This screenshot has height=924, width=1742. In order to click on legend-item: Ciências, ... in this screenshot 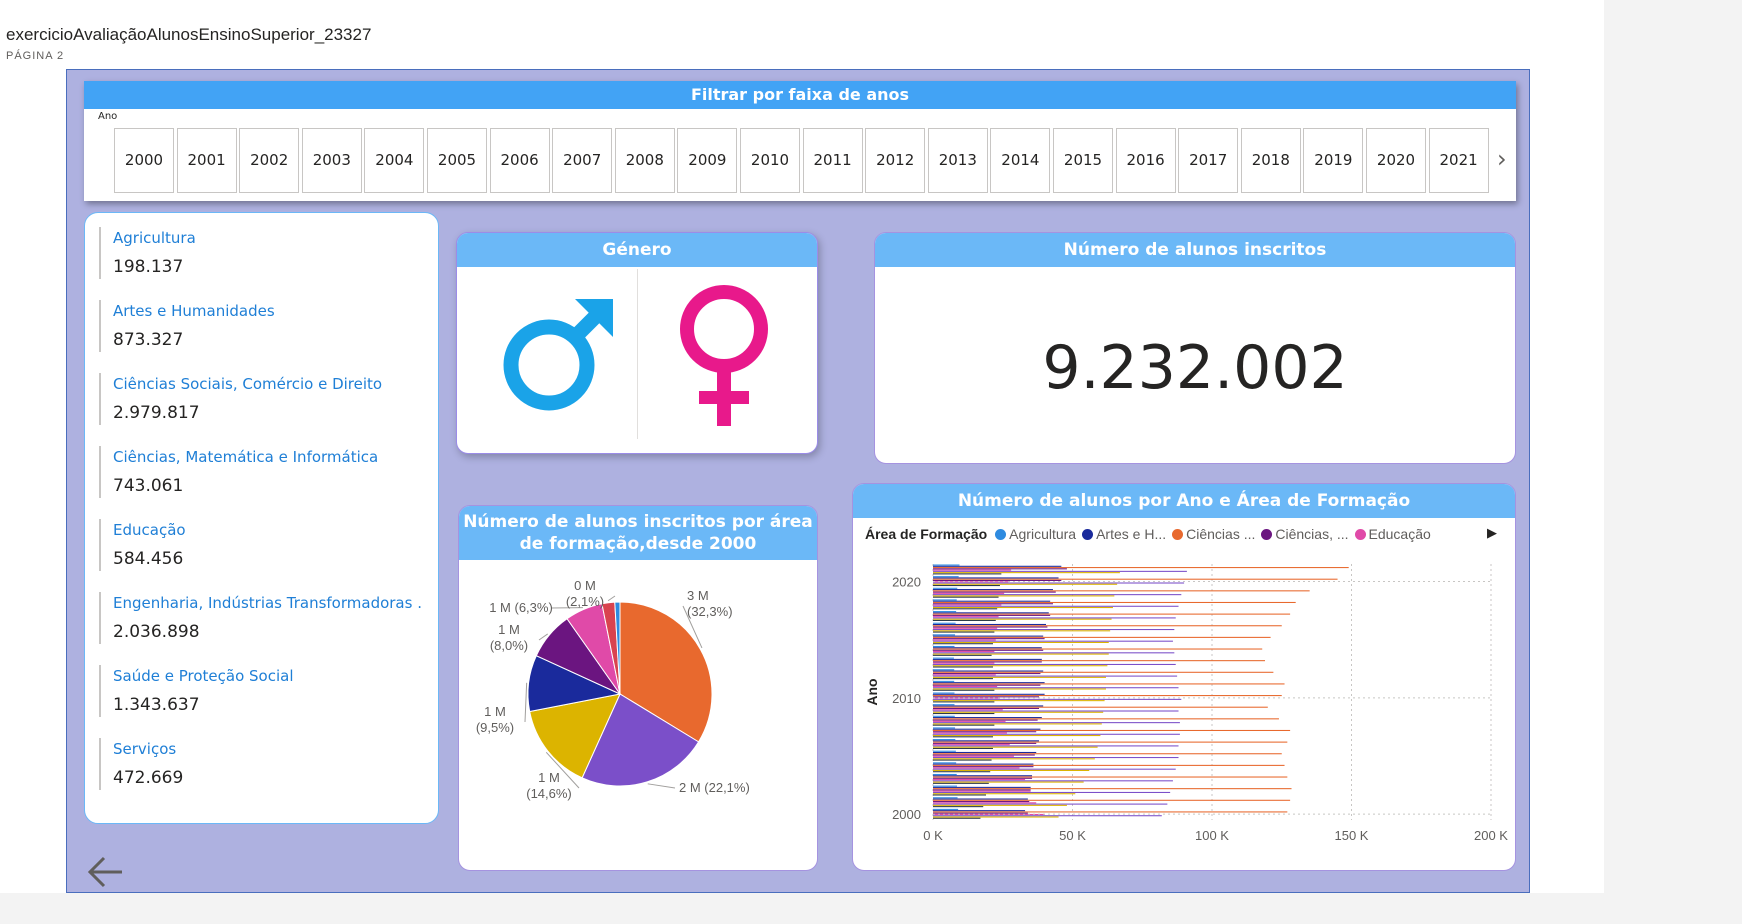, I will do `click(1305, 534)`.